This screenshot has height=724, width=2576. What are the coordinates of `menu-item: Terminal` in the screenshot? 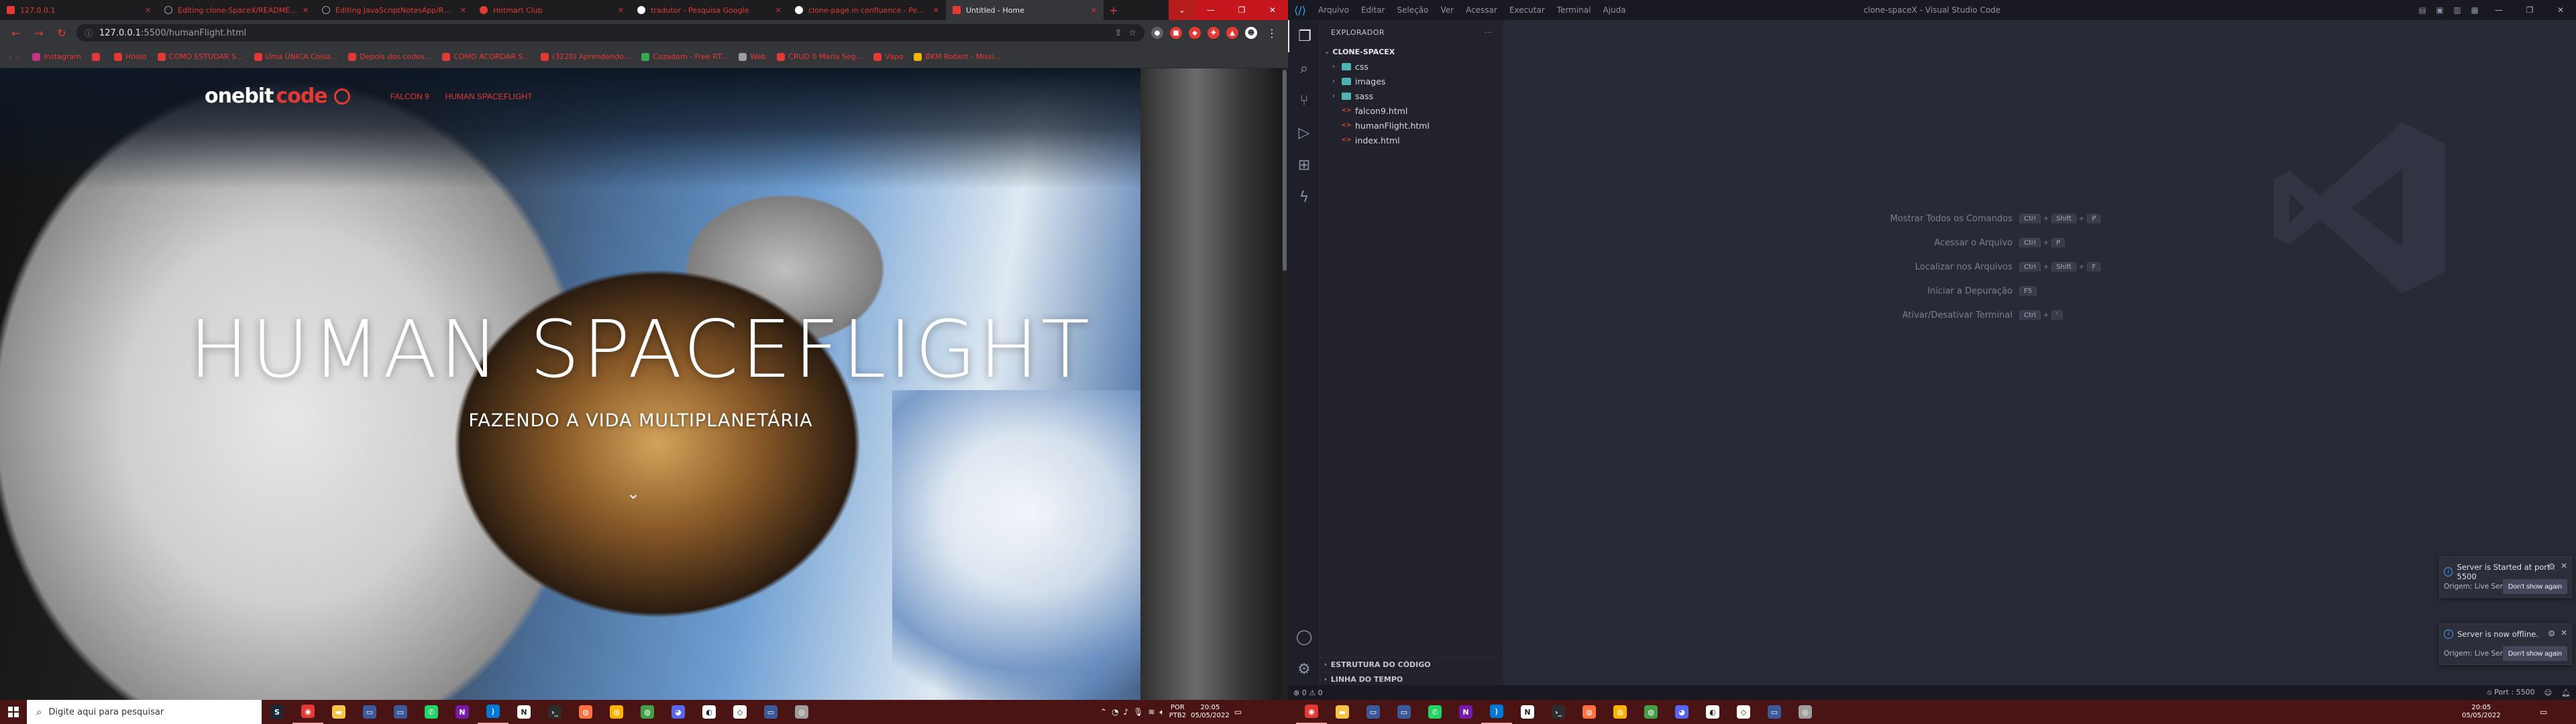 It's located at (1574, 10).